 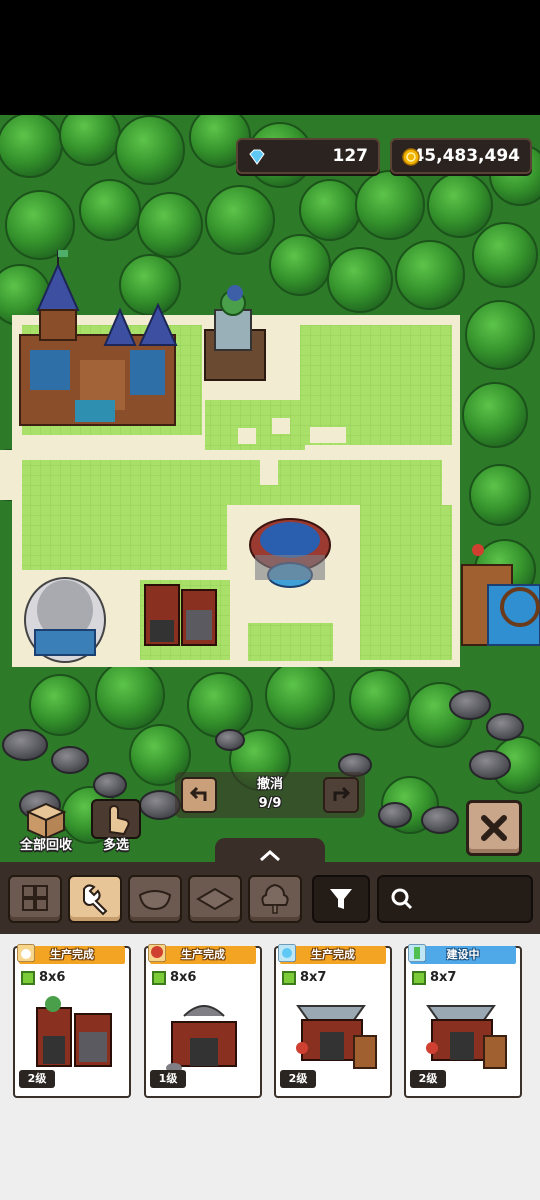 I want to click on category-grid-tab, so click(x=35, y=899).